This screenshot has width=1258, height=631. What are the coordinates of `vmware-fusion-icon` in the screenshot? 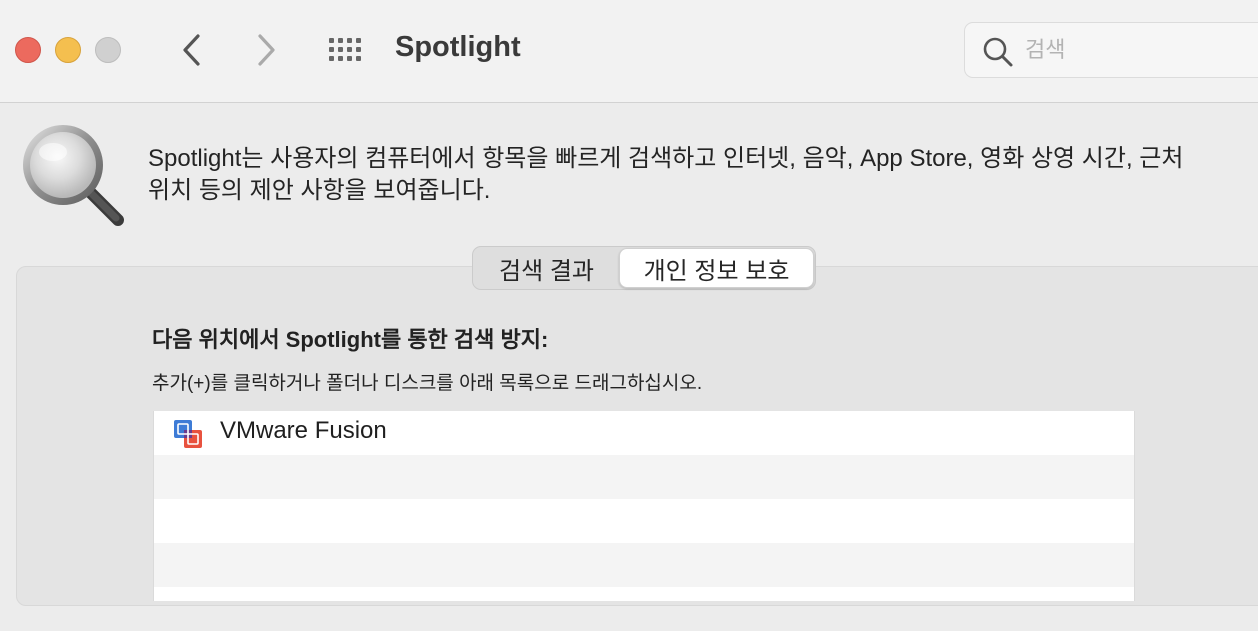 It's located at (188, 434).